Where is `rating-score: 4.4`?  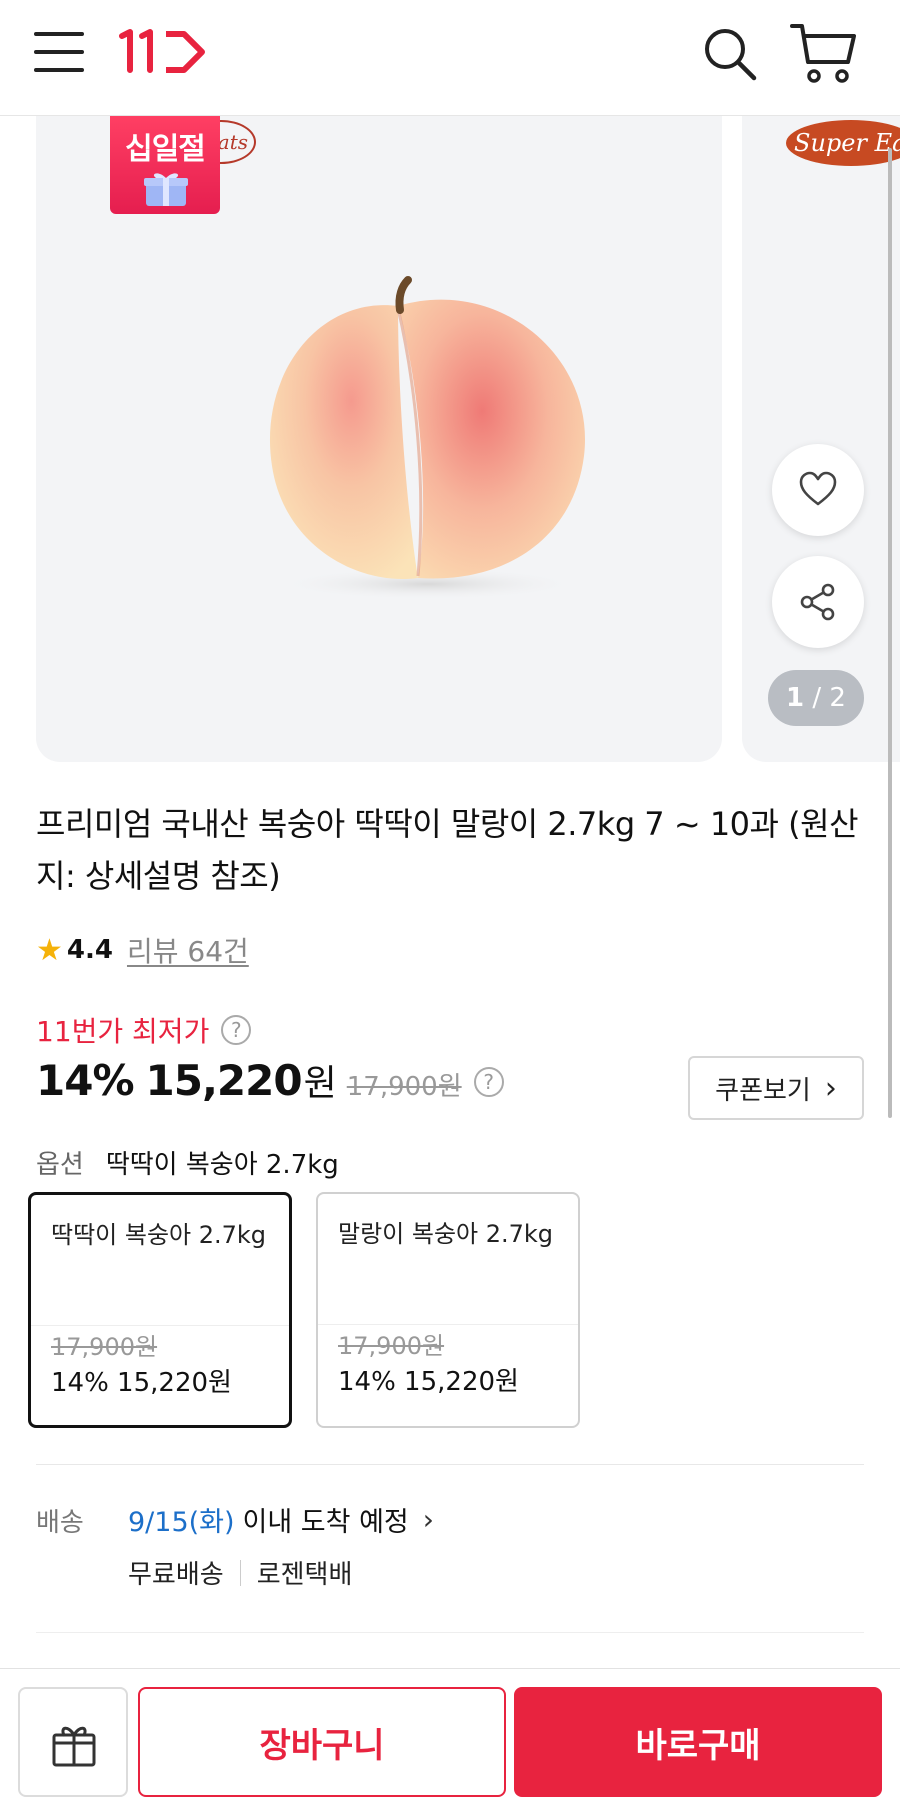
rating-score: 4.4 is located at coordinates (89, 950).